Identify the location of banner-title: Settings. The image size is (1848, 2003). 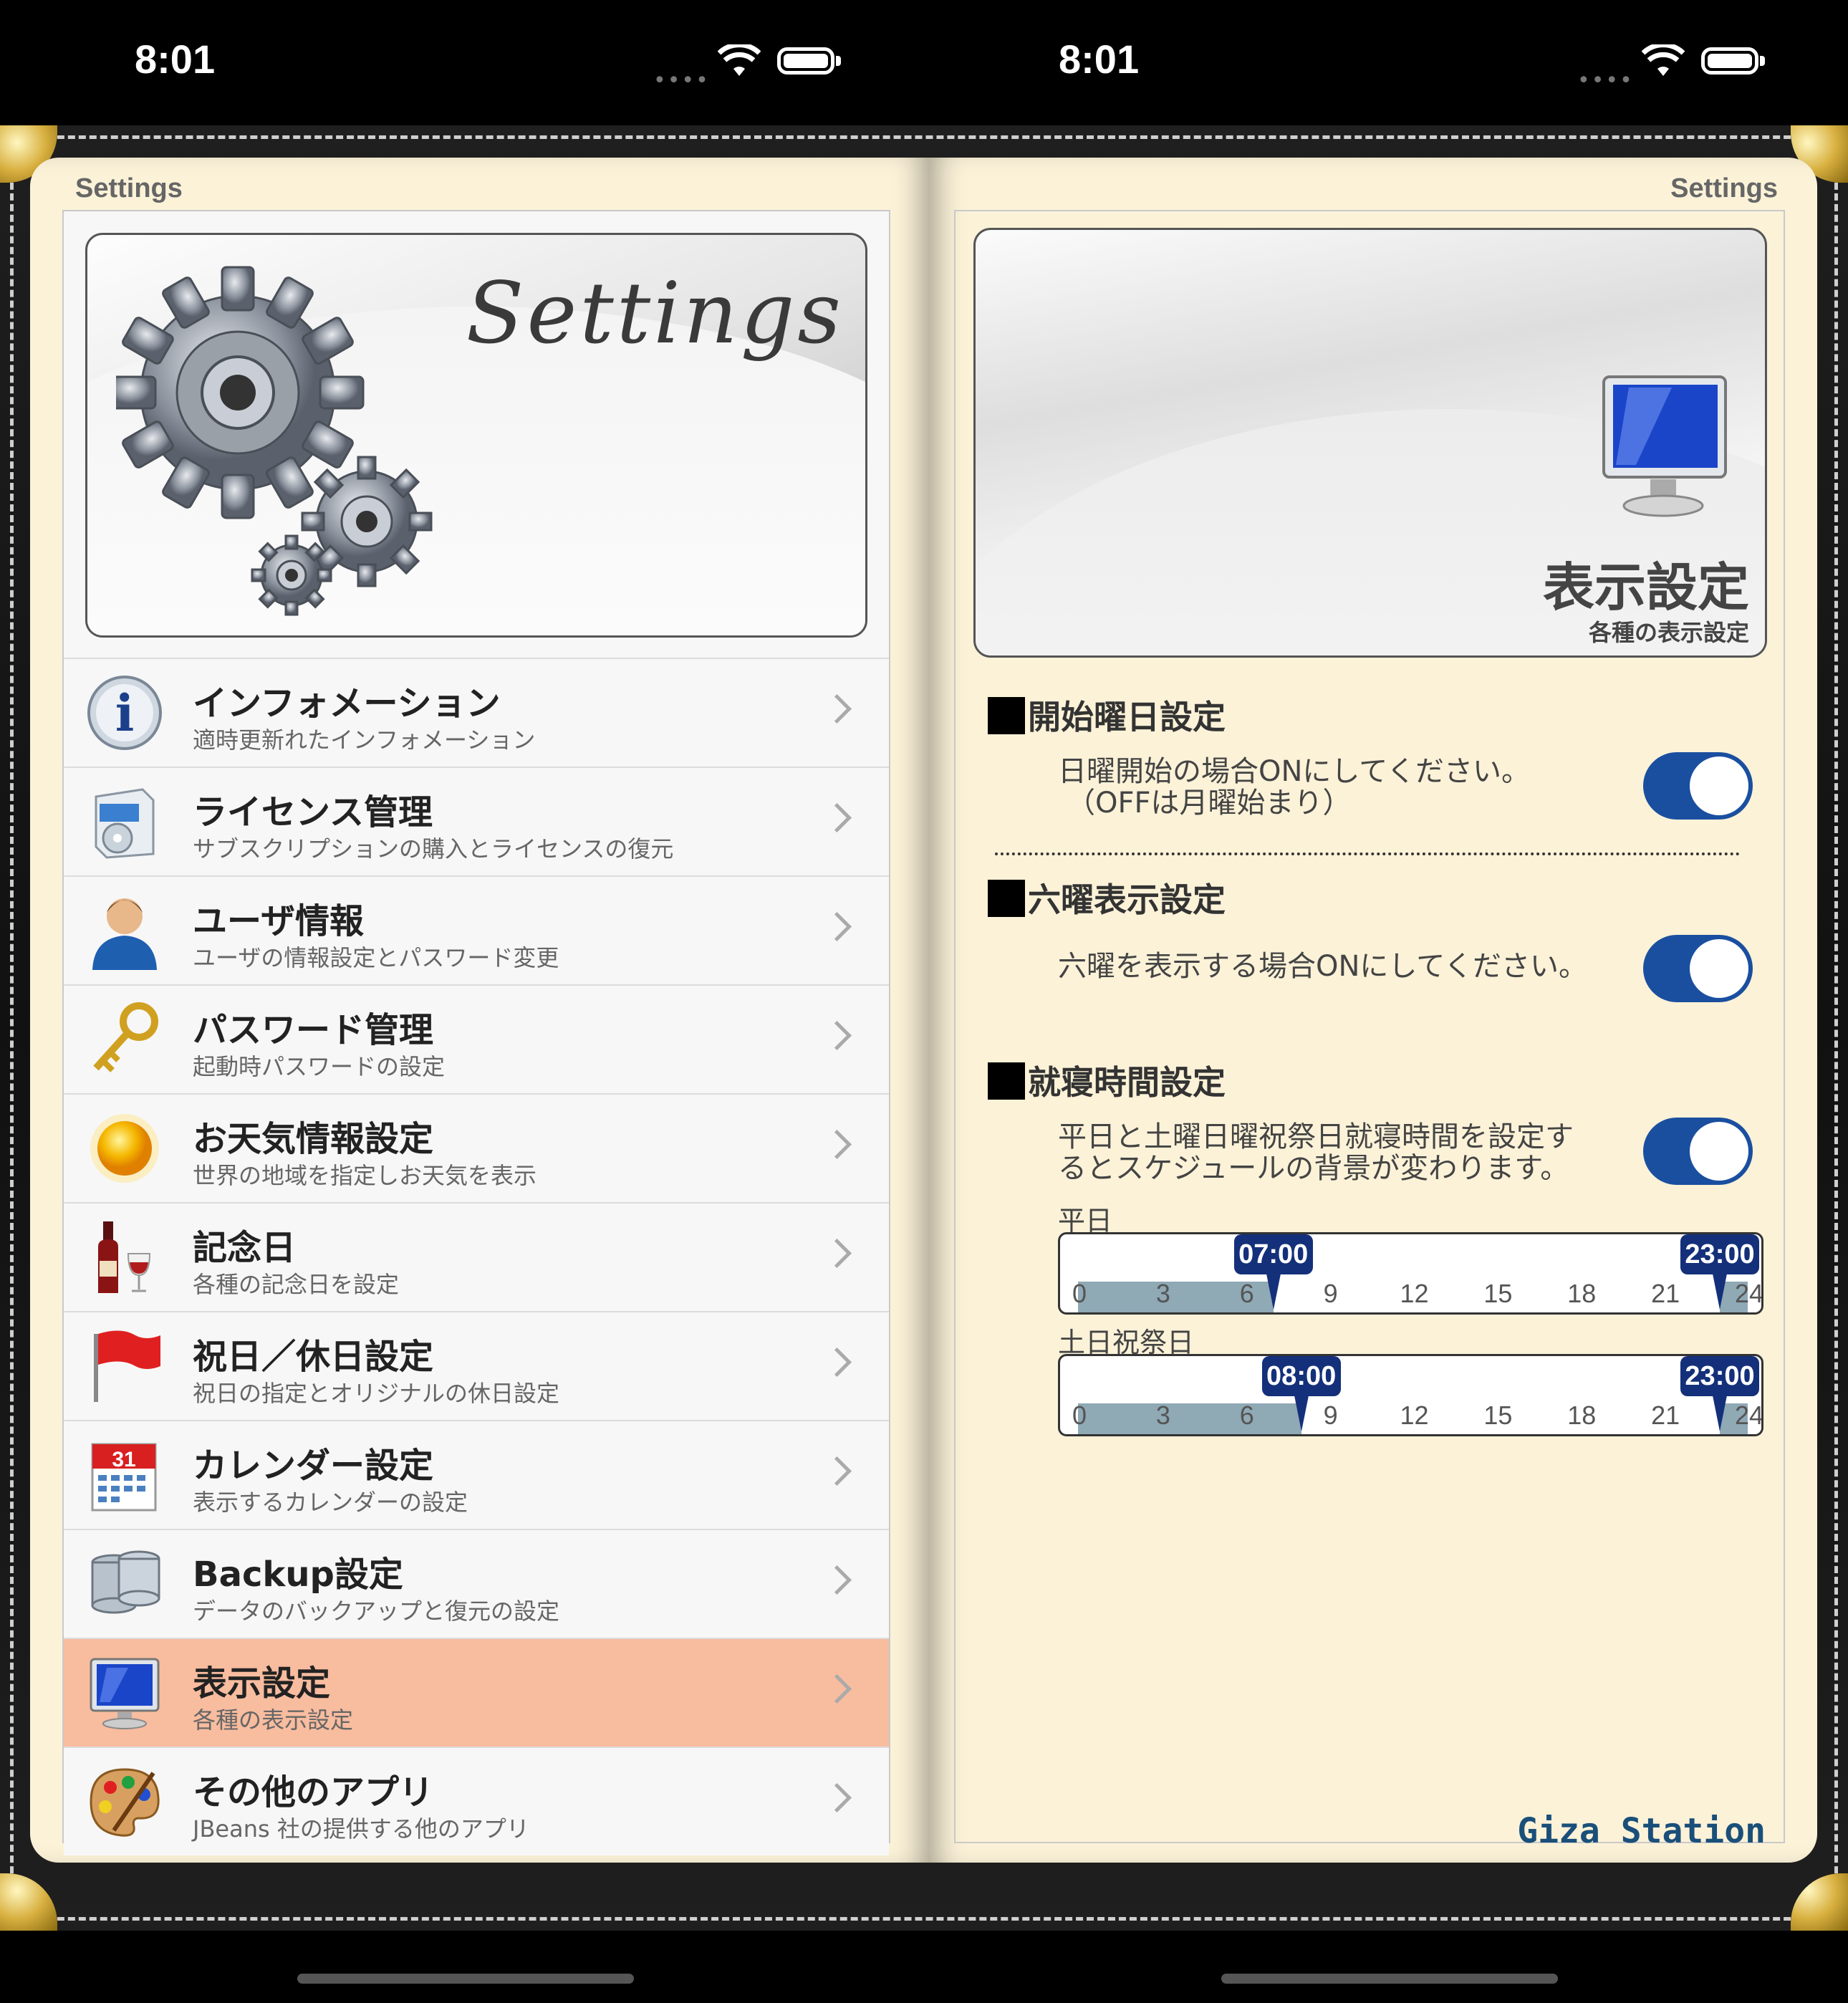
(655, 313).